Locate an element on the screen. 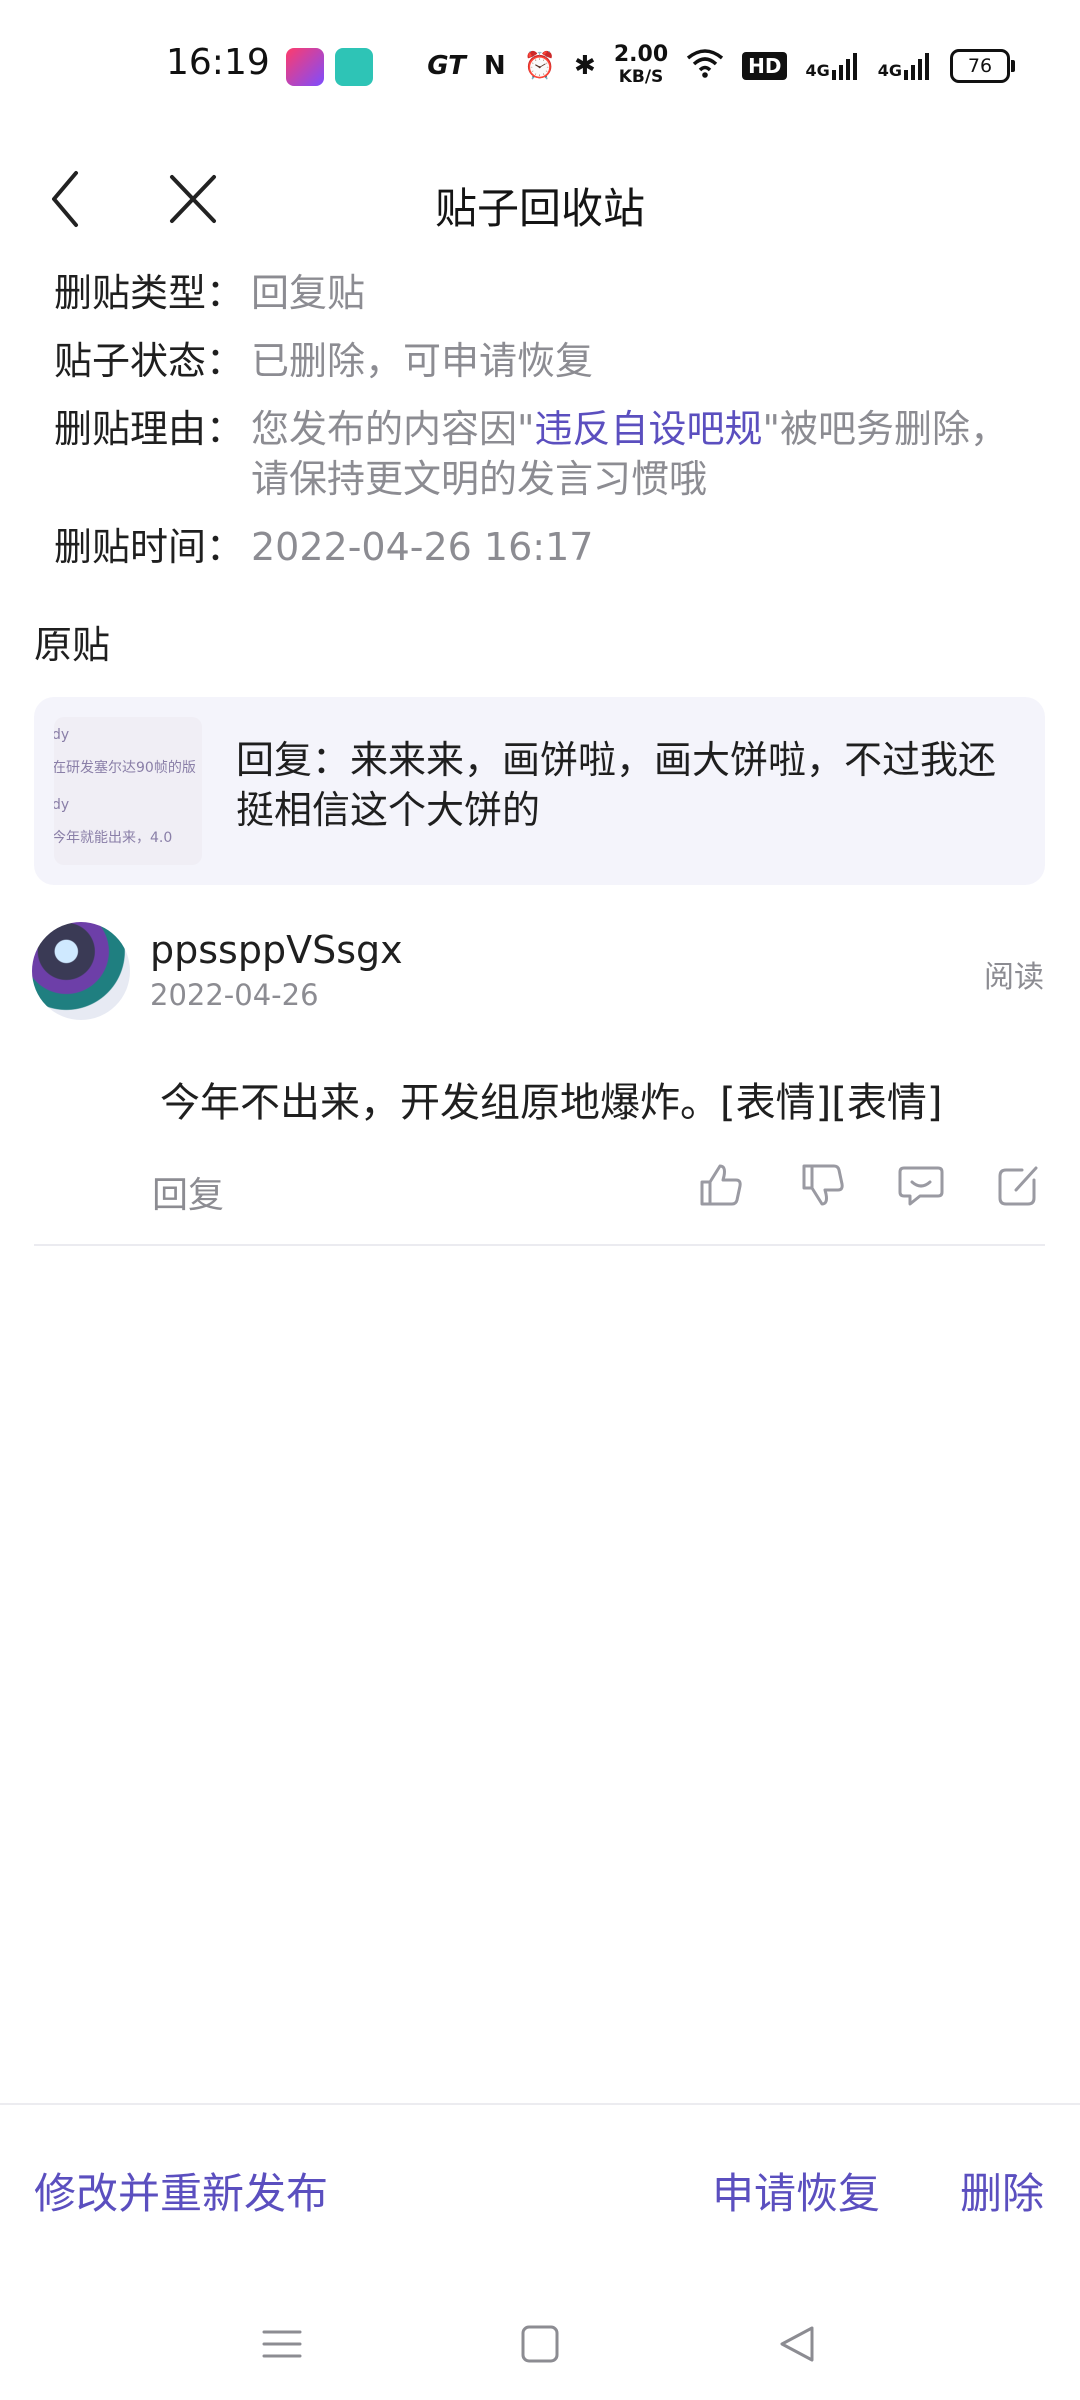 The image size is (1080, 2400). post-date: 2022-04-26 is located at coordinates (234, 995).